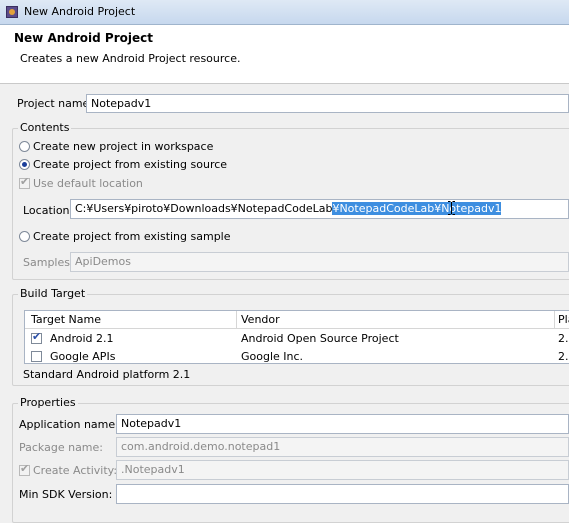  I want to click on table-header: Target Name Vendor Pla, so click(297, 320).